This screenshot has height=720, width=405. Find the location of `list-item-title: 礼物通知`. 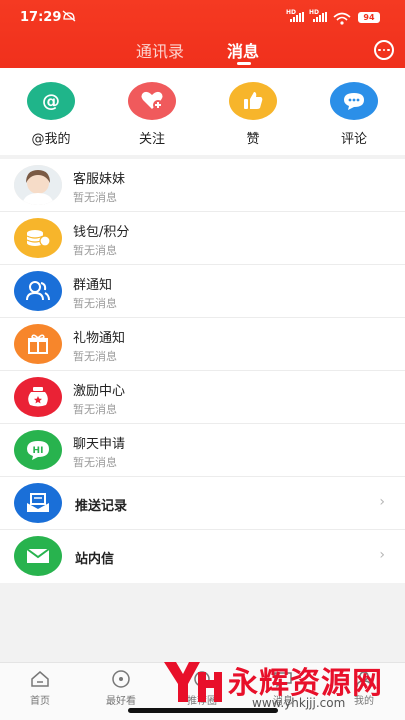

list-item-title: 礼物通知 is located at coordinates (99, 338).